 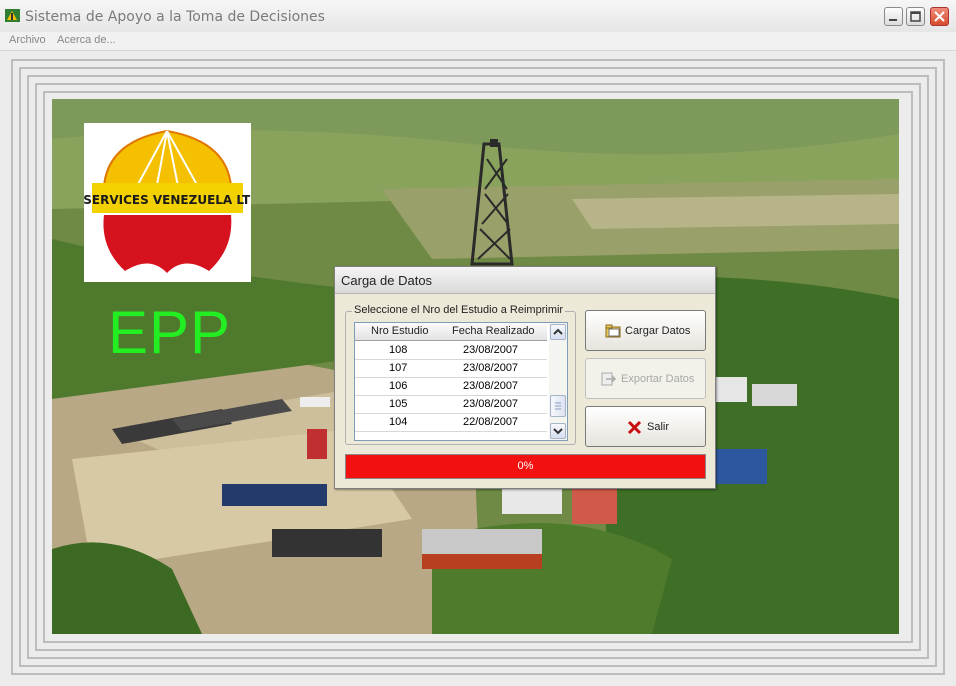 I want to click on cargar-datos-button: Cargar Datos, so click(x=645, y=330).